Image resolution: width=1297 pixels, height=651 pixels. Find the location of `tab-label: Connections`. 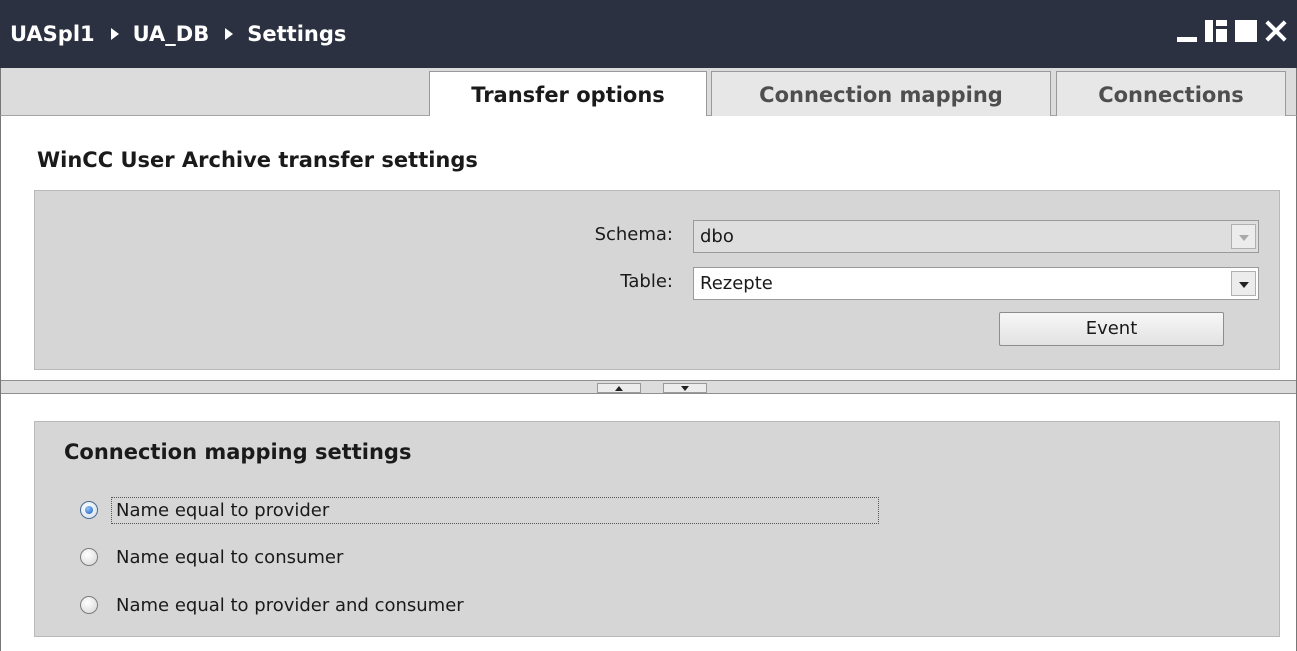

tab-label: Connections is located at coordinates (1171, 94).